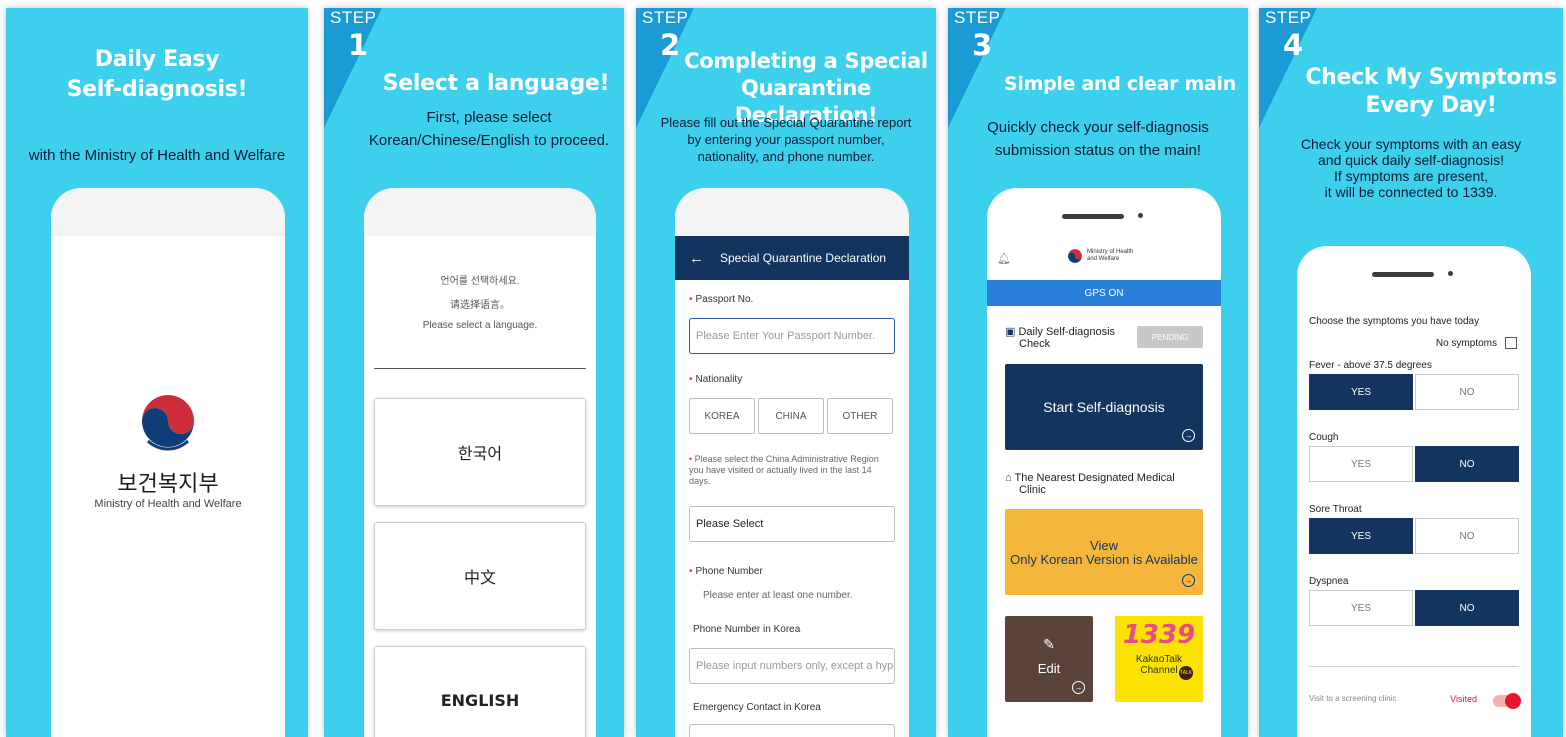  Describe the element at coordinates (791, 416) in the screenshot. I see `nationality-china-button: CHINA` at that location.